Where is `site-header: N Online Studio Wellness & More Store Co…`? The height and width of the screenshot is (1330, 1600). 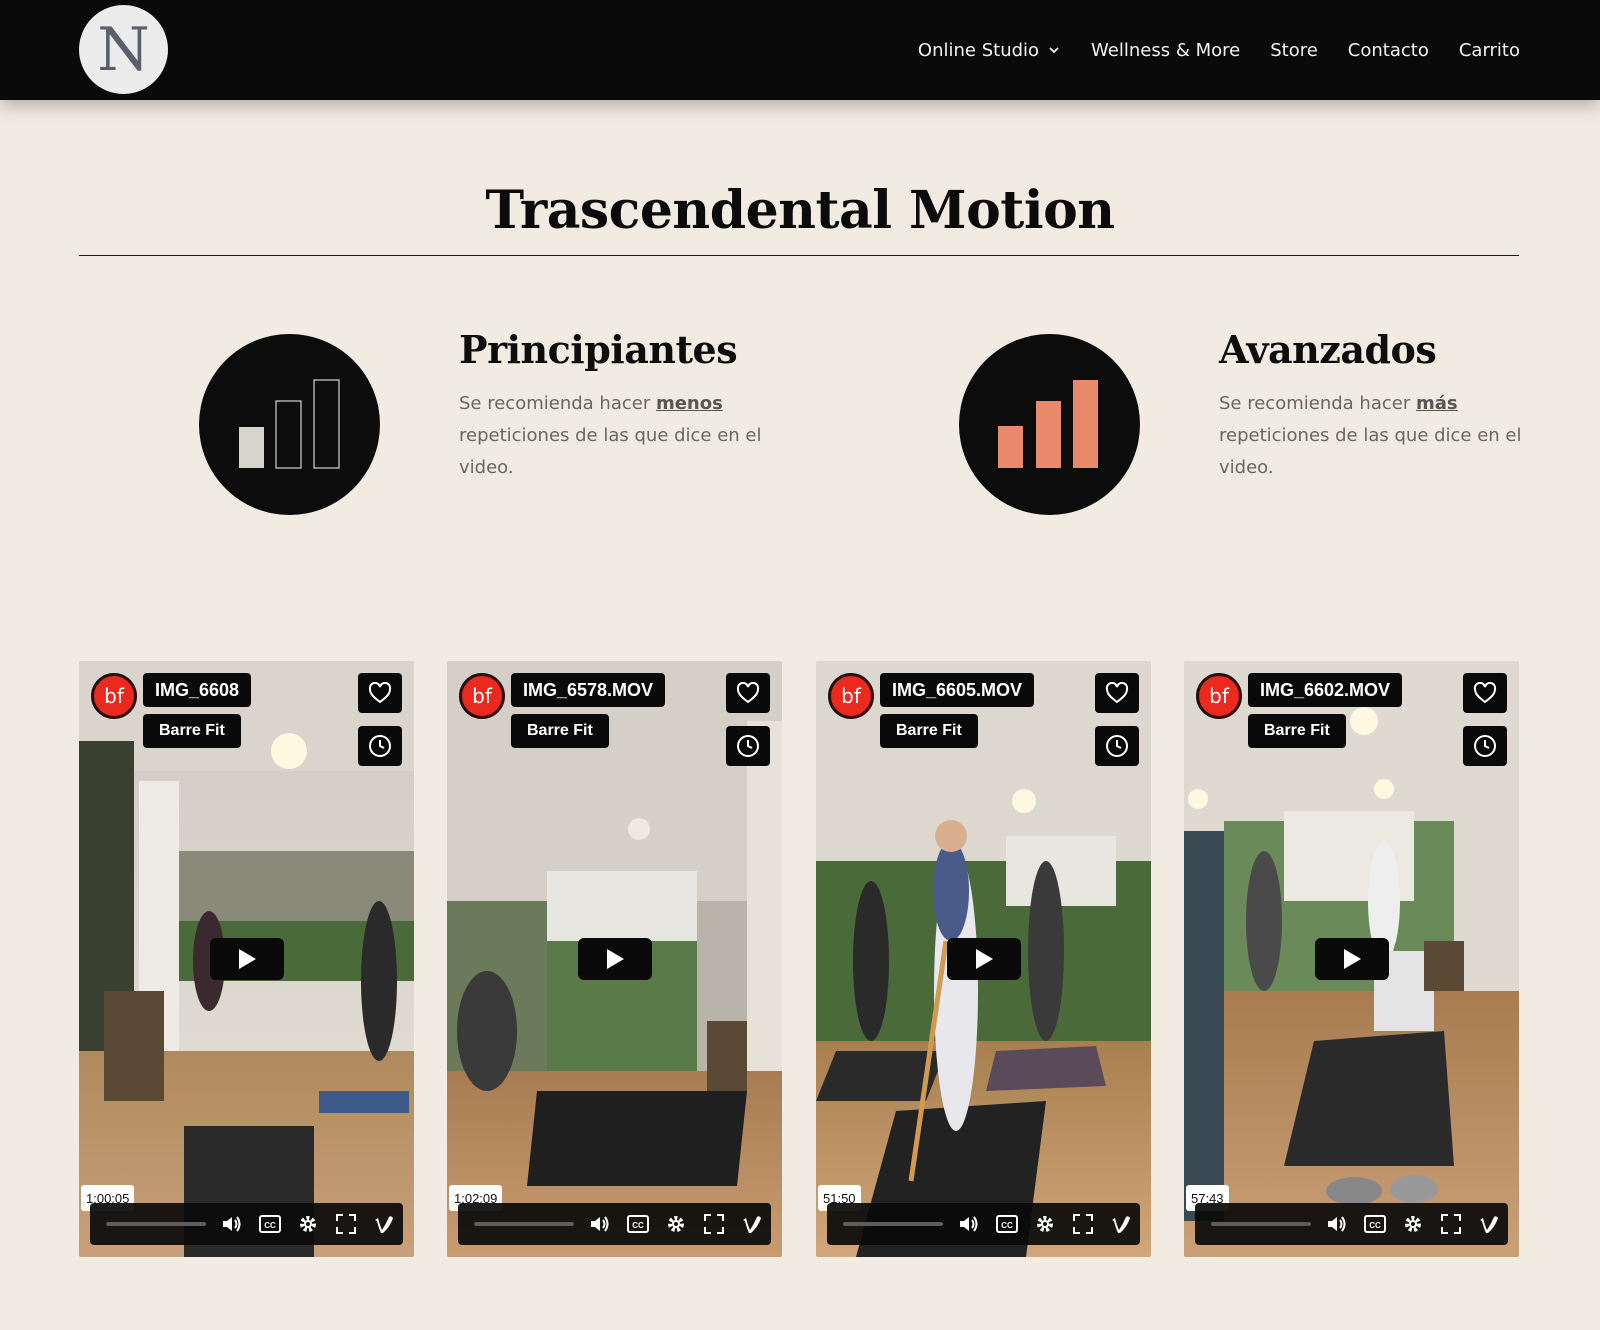
site-header: N Online Studio Wellness & More Store Co… is located at coordinates (800, 50).